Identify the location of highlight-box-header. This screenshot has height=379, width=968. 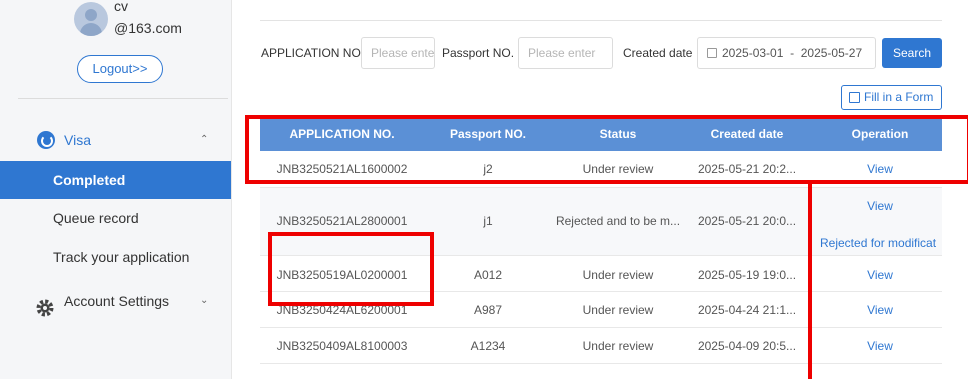
(606, 149).